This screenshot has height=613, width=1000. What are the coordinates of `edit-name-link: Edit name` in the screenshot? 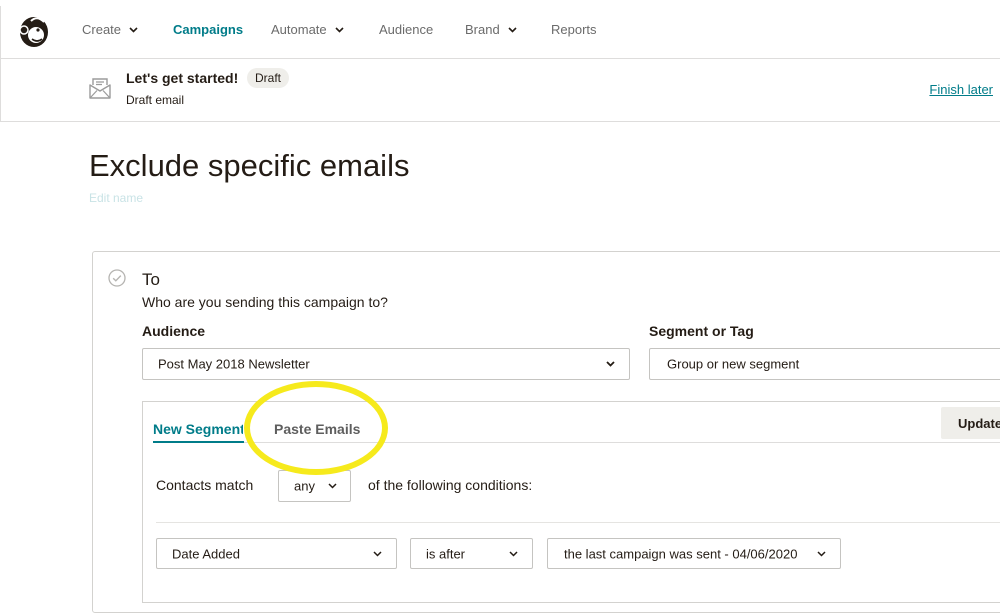 It's located at (116, 198).